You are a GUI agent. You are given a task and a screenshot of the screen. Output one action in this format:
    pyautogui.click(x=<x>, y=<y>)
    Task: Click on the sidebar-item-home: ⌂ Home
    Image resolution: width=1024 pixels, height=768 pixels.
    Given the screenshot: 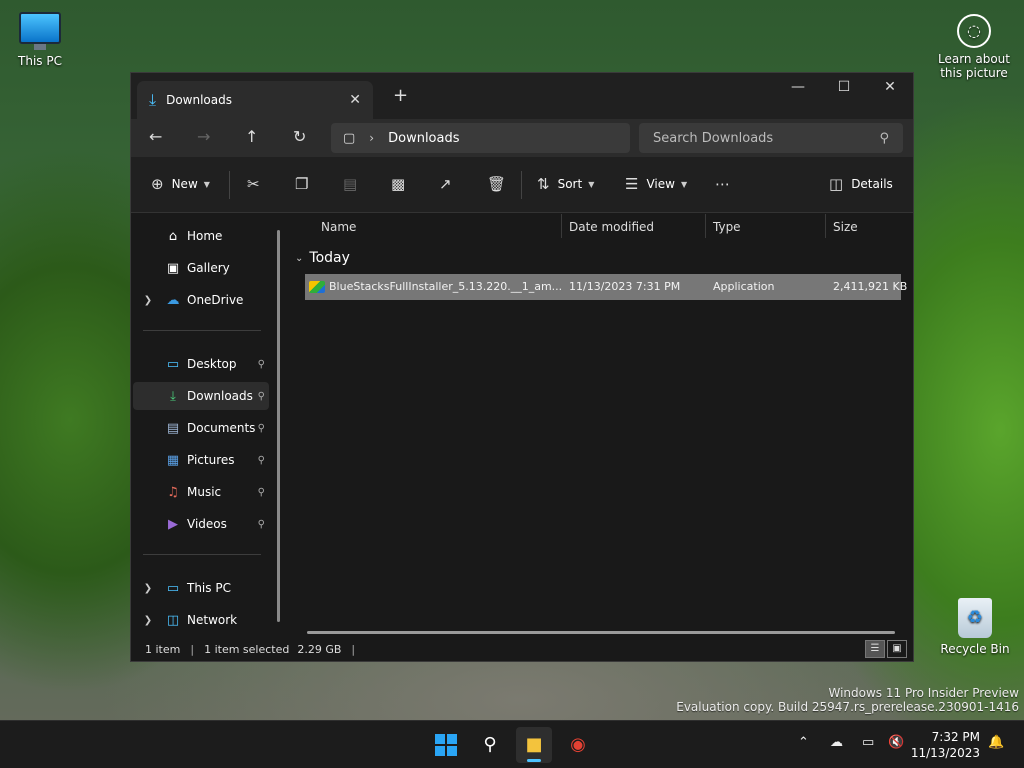 What is the action you would take?
    pyautogui.click(x=201, y=236)
    